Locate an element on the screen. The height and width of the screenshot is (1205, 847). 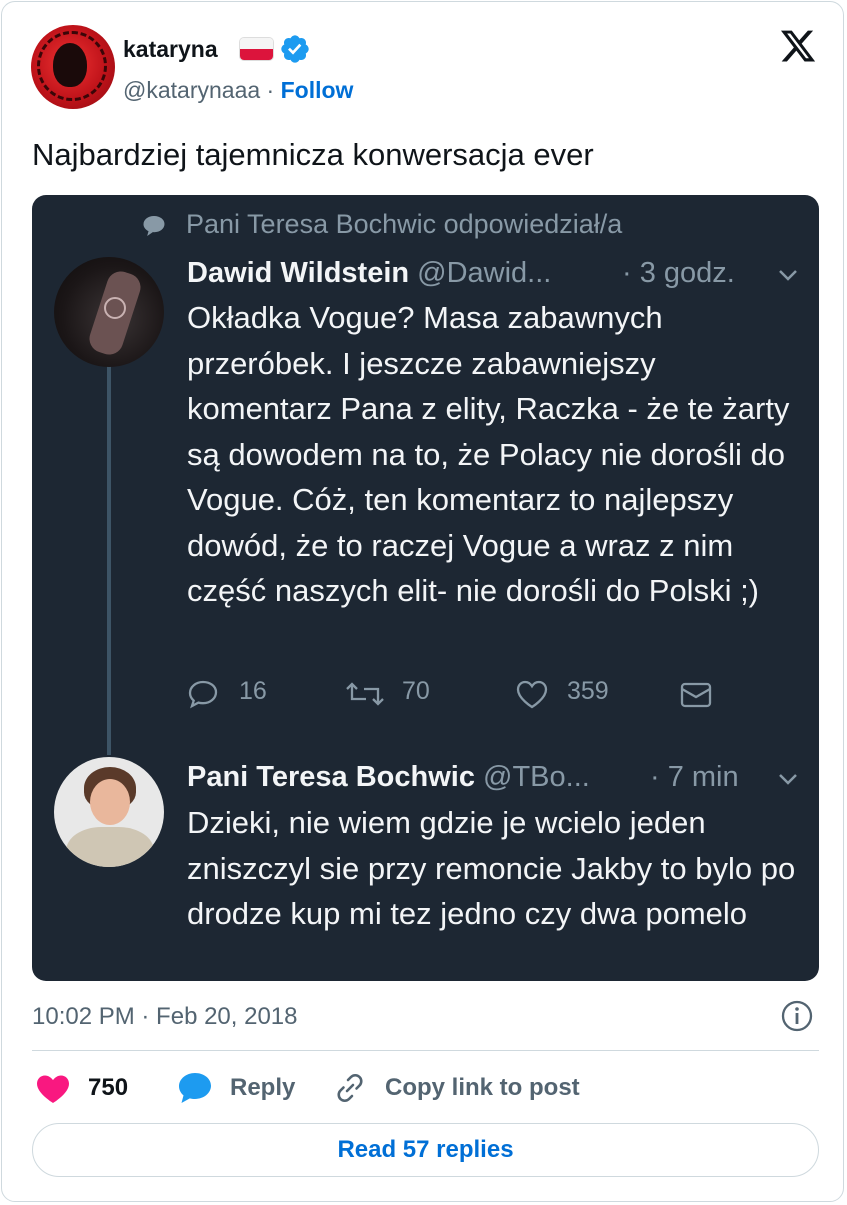
tweet2-name: Pani Teresa Bochwic is located at coordinates (331, 777).